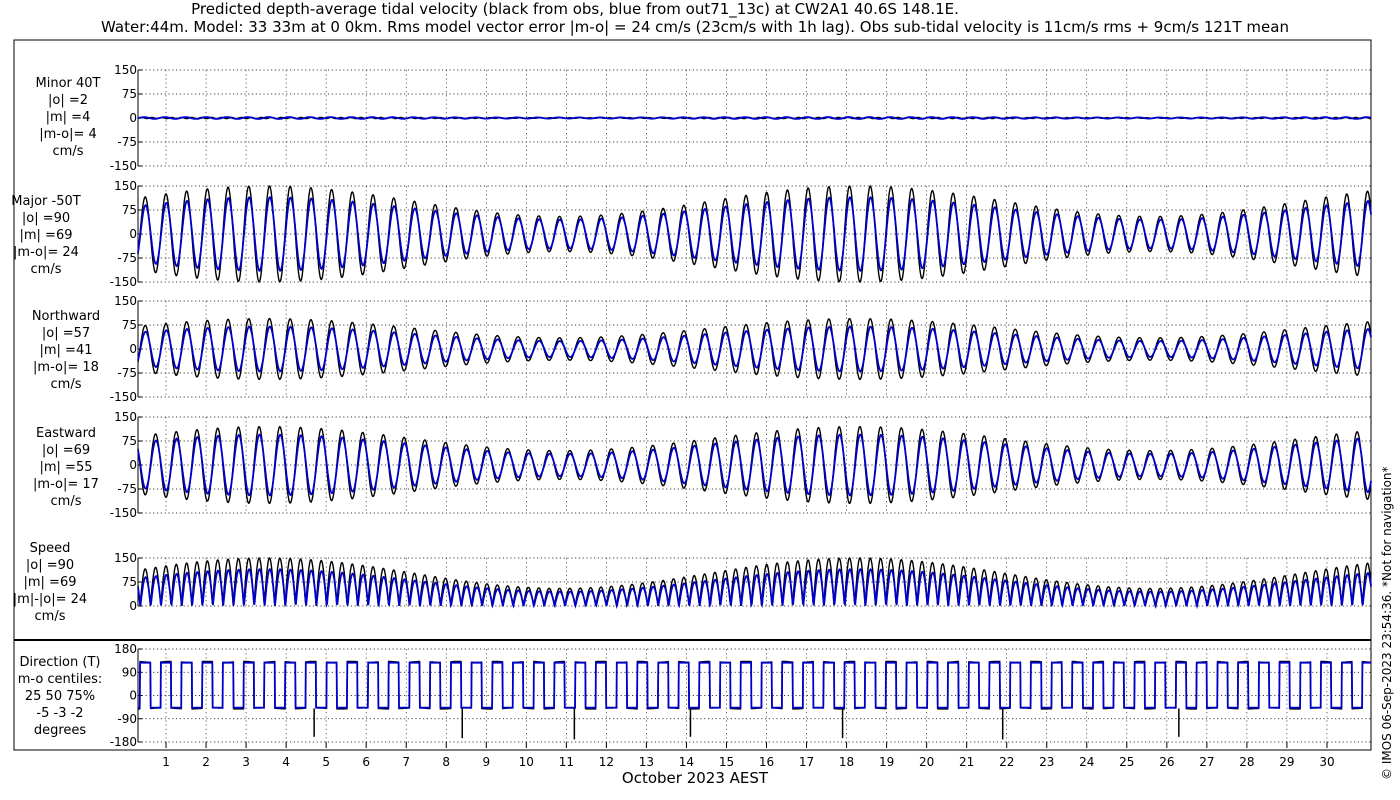 This screenshot has height=800, width=1400. What do you see at coordinates (695, 778) in the screenshot?
I see `x-axis-label: October 2023 AEST` at bounding box center [695, 778].